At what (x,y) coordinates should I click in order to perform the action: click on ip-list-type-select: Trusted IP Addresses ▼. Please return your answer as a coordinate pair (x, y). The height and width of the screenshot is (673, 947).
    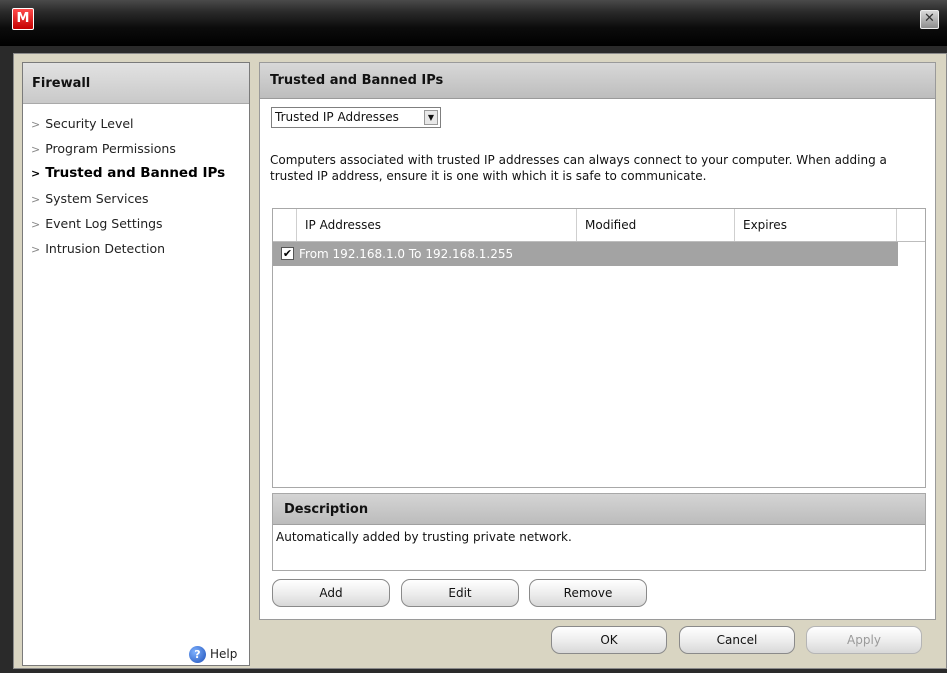
    Looking at the image, I should click on (356, 117).